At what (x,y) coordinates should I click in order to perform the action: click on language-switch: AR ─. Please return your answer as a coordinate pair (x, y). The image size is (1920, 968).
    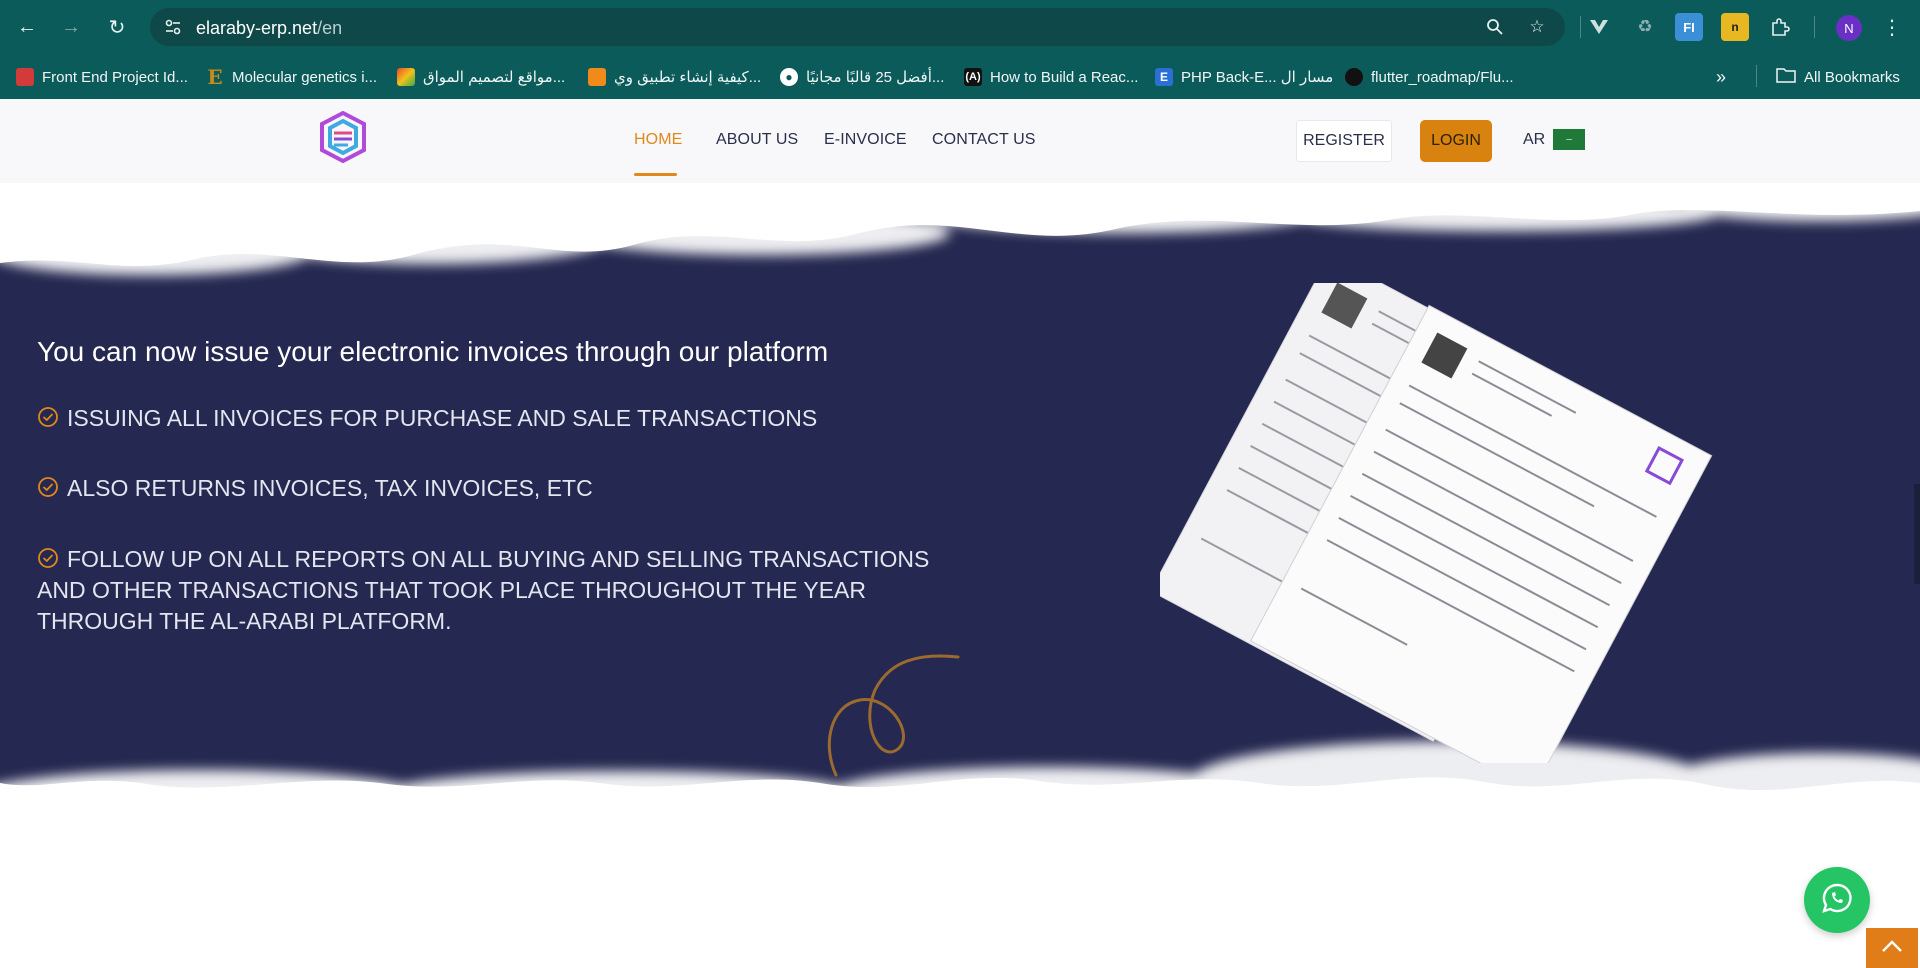
    Looking at the image, I should click on (1554, 139).